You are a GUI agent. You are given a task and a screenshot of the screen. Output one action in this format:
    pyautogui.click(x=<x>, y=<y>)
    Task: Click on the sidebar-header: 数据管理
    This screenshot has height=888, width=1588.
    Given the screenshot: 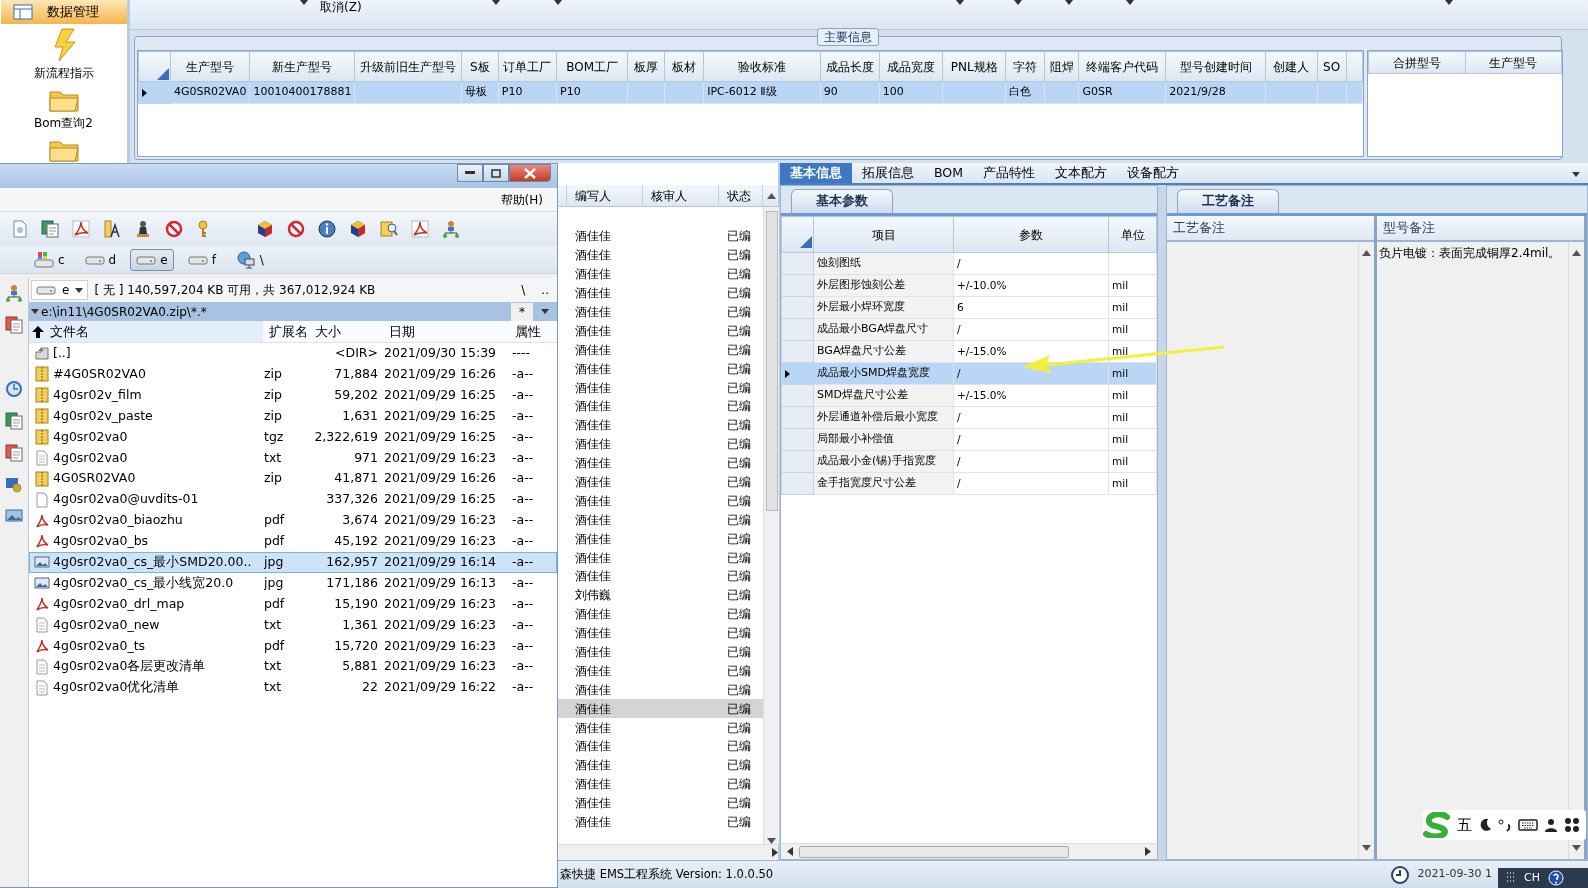 What is the action you would take?
    pyautogui.click(x=63, y=12)
    